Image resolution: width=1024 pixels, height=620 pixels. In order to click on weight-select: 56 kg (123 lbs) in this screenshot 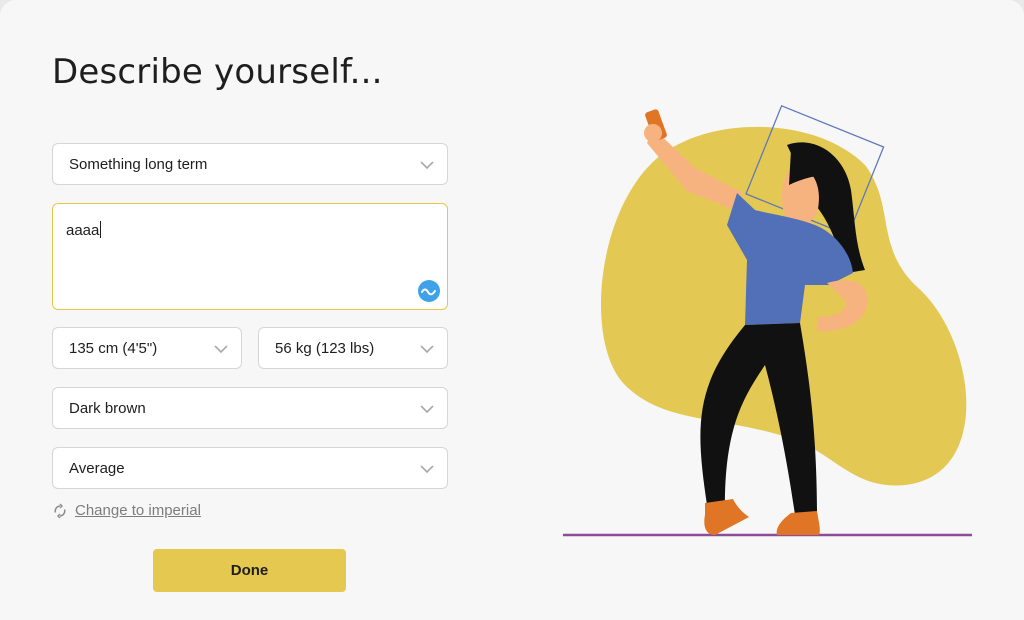, I will do `click(353, 348)`.